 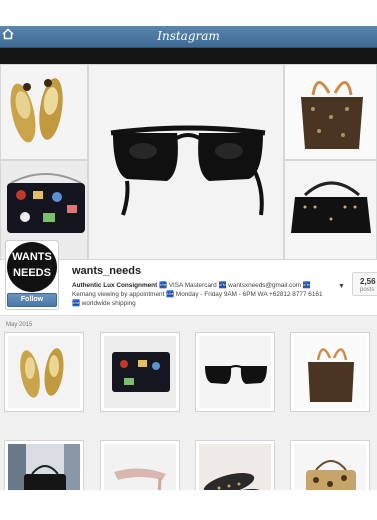 What do you see at coordinates (341, 286) in the screenshot?
I see `options-dropdown-icon: ▼` at bounding box center [341, 286].